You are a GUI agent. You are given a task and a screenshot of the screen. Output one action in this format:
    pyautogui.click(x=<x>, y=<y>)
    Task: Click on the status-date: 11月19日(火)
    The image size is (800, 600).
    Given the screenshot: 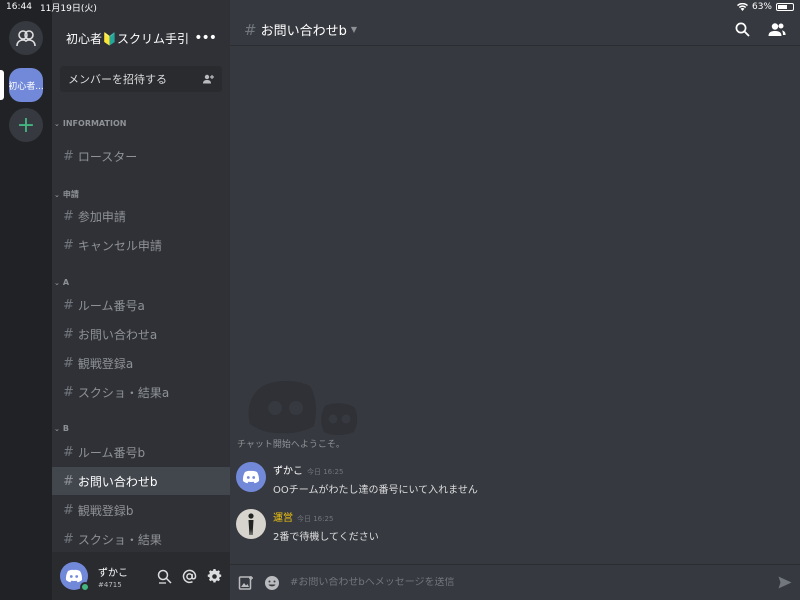 What is the action you would take?
    pyautogui.click(x=68, y=8)
    